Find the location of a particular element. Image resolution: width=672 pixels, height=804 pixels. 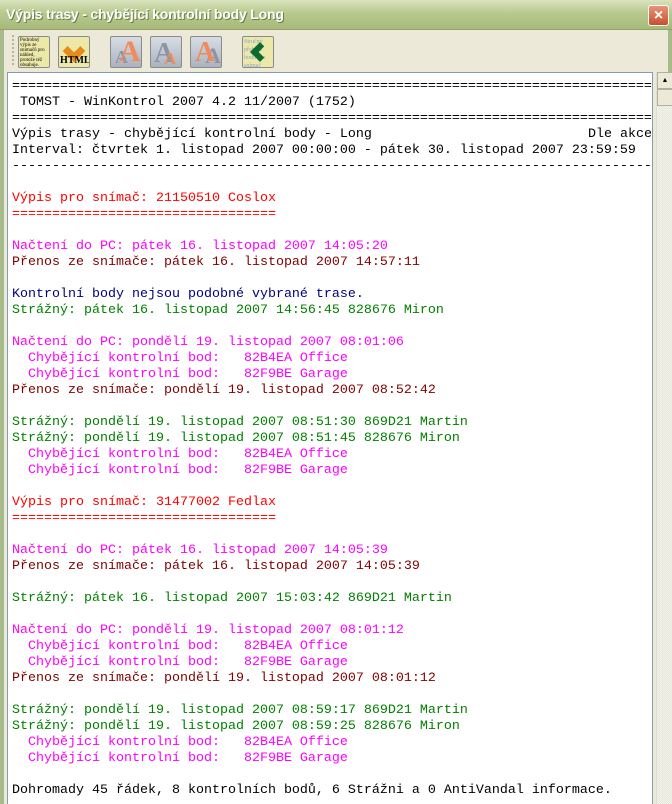

export-html-button: HTML is located at coordinates (74, 52).